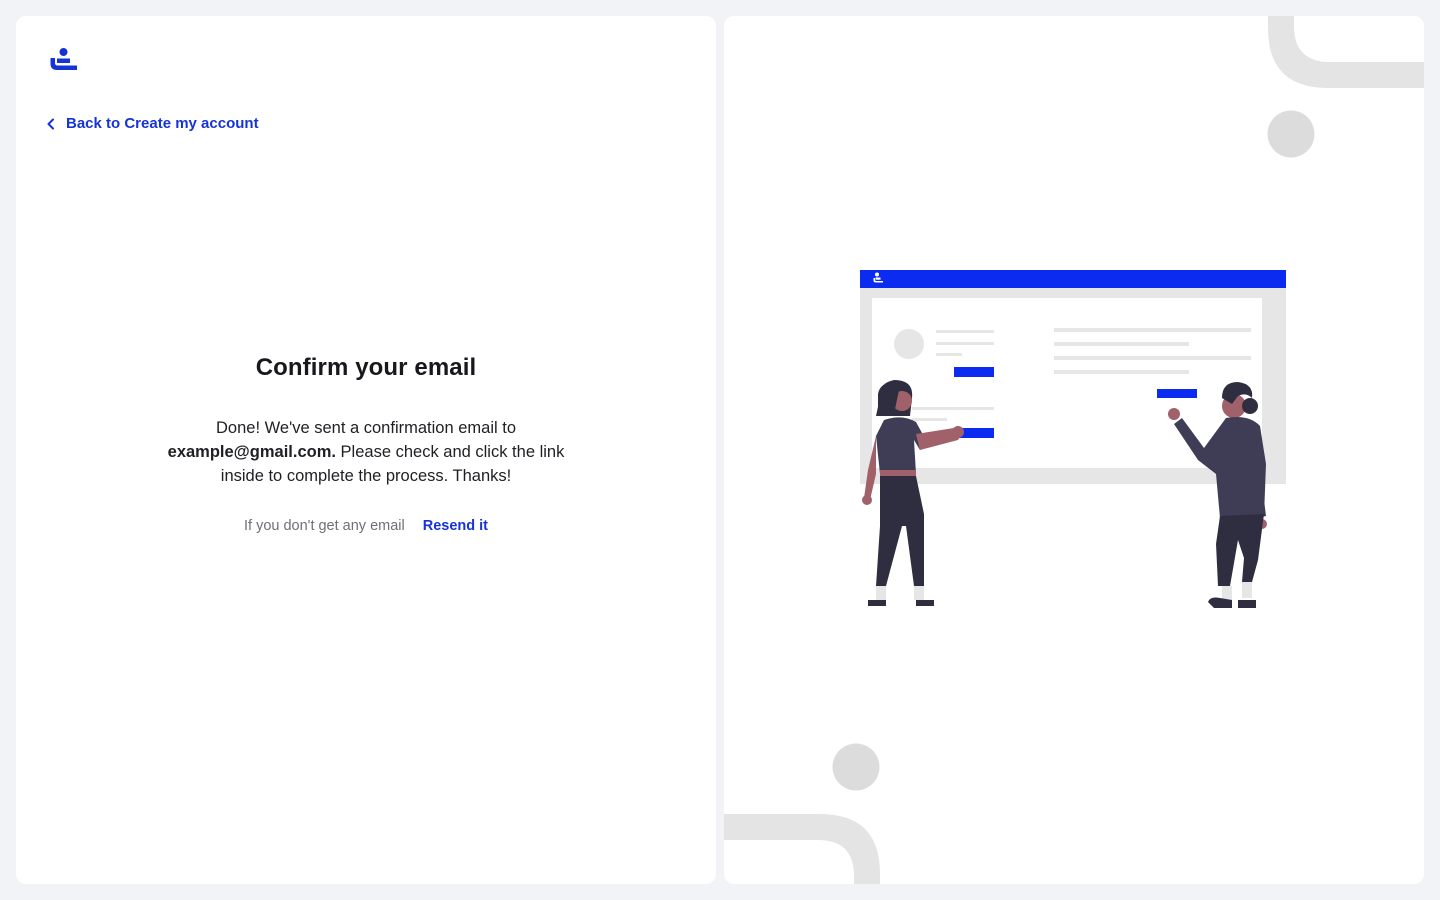 Image resolution: width=1440 pixels, height=900 pixels. I want to click on top-right-circle-shape, so click(1291, 134).